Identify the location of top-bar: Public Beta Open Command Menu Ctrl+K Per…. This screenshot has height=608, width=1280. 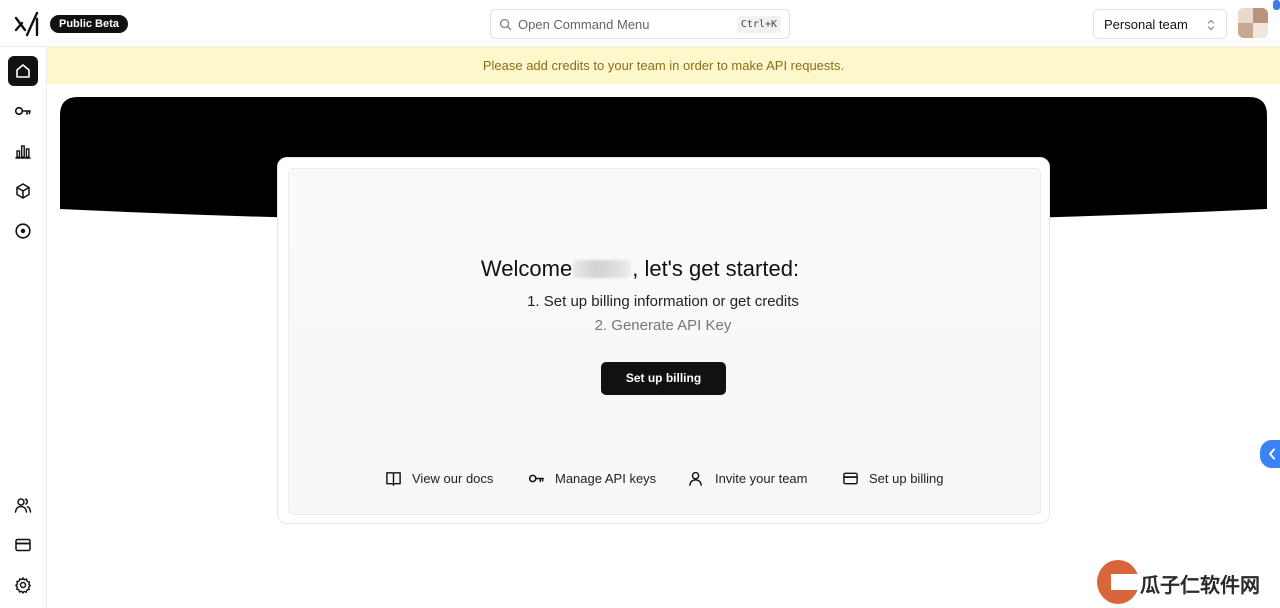
(640, 23).